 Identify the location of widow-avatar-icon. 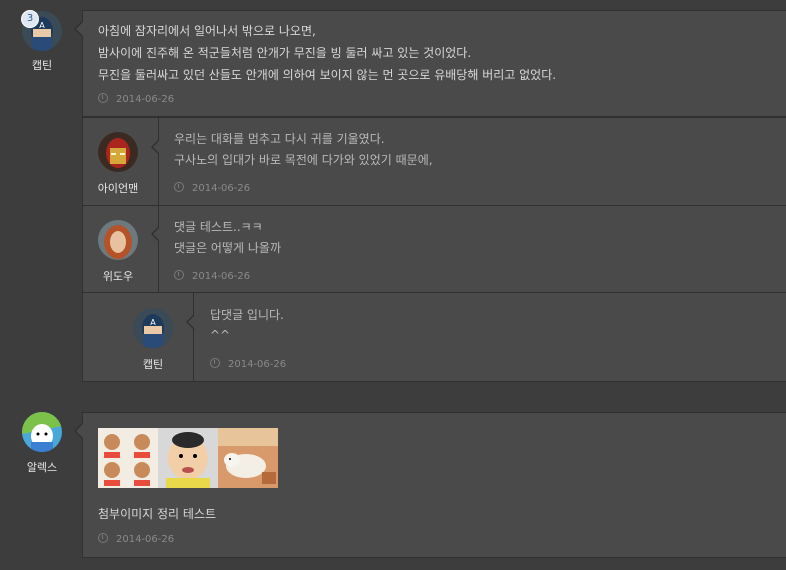
(118, 240).